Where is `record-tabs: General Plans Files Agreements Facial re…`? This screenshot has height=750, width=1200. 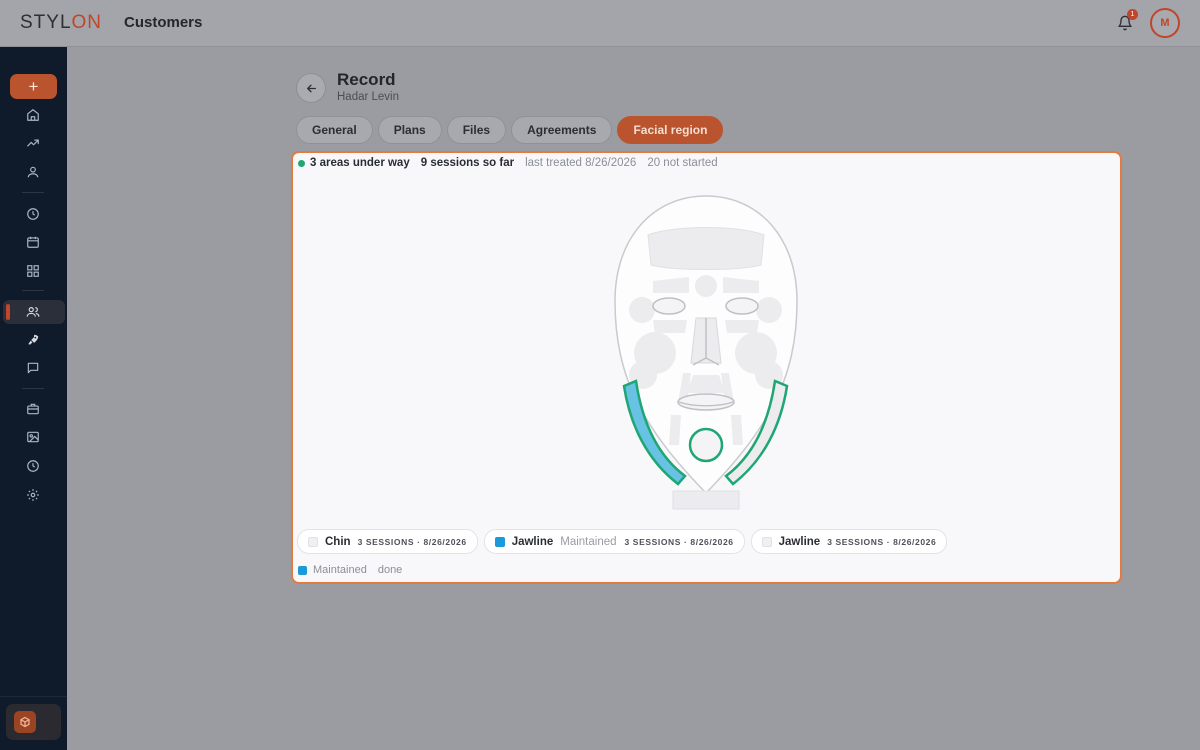 record-tabs: General Plans Files Agreements Facial re… is located at coordinates (510, 130).